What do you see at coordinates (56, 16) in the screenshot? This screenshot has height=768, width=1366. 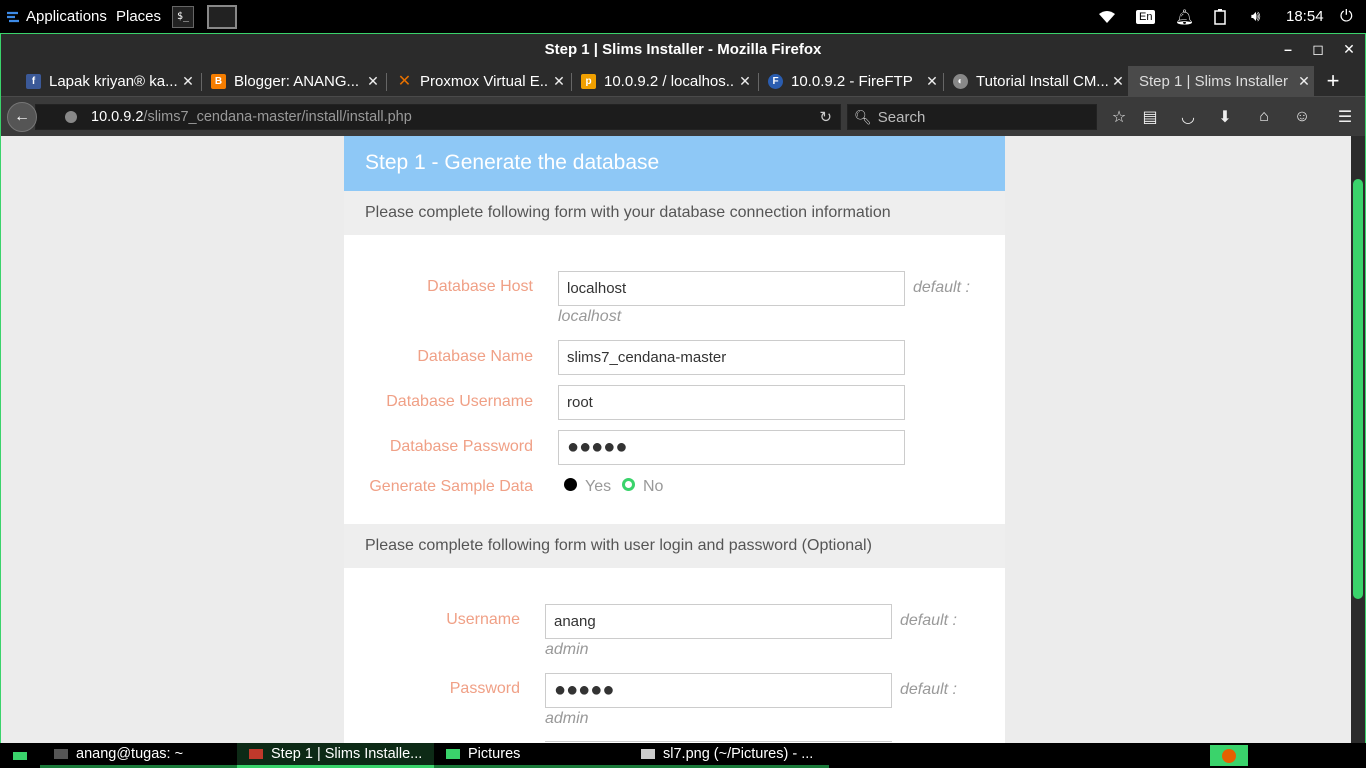 I see `applications-menu: Applications` at bounding box center [56, 16].